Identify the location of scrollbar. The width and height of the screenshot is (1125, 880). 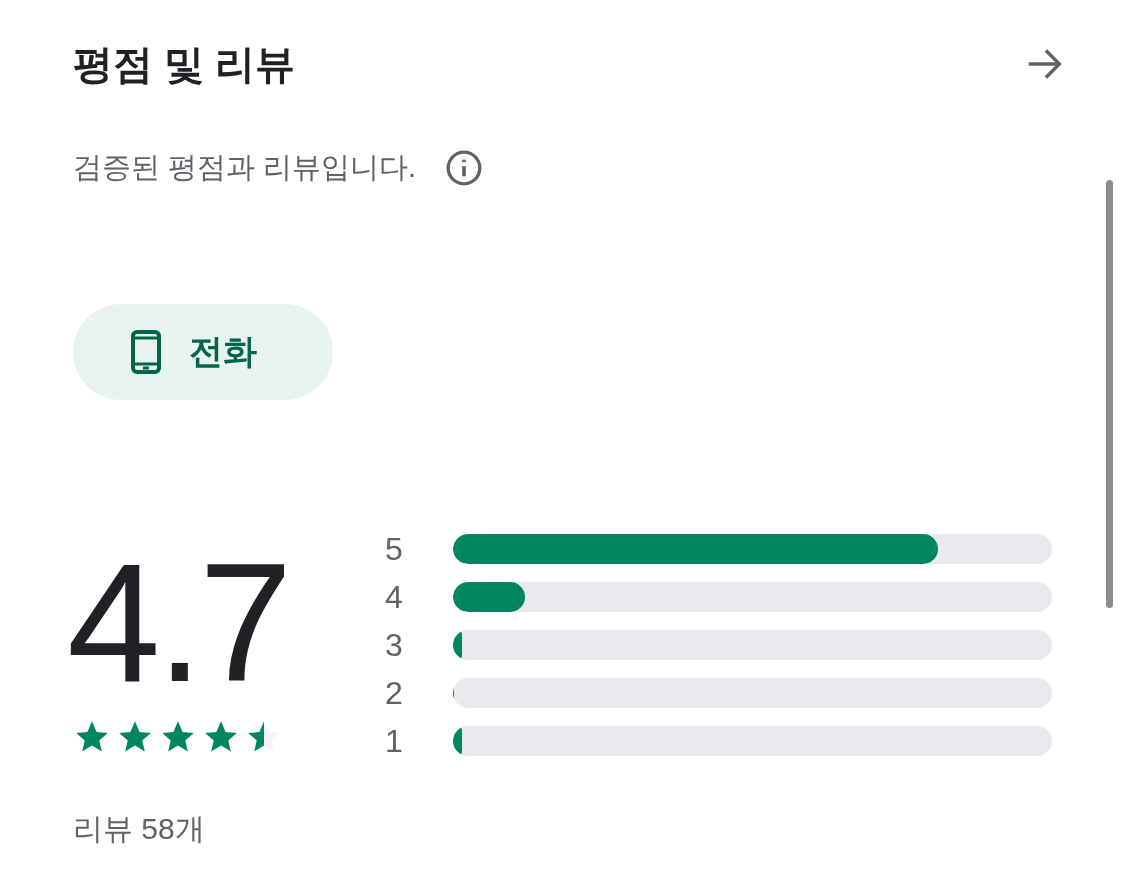
(1109, 394).